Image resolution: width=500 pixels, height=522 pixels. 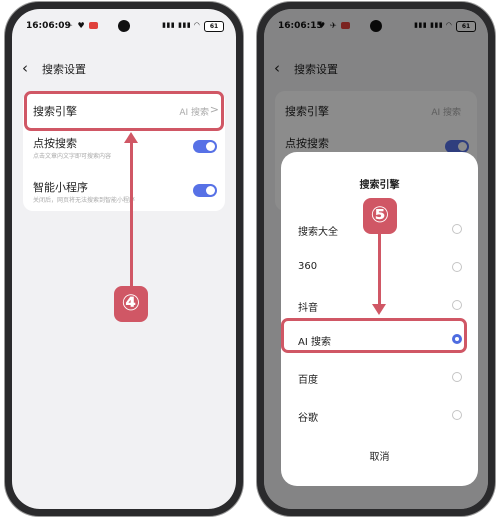 I want to click on setting-desc: 点击文章内文字即可搜索内容, so click(x=72, y=156).